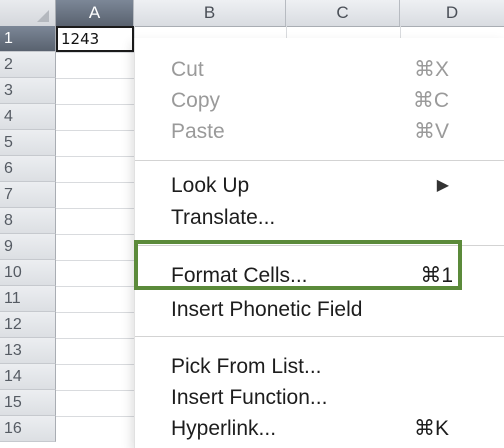 This screenshot has height=448, width=504. What do you see at coordinates (95, 39) in the screenshot?
I see `cell-a1: 1243` at bounding box center [95, 39].